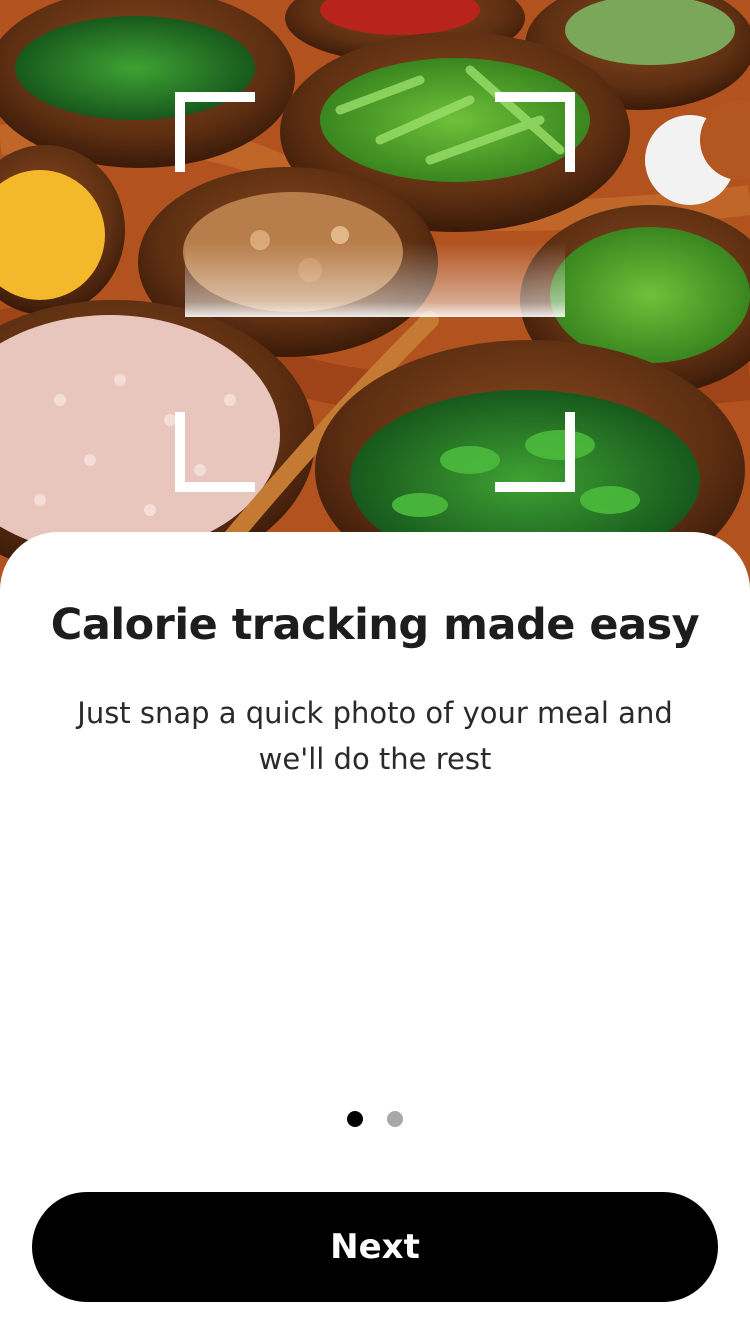 Image resolution: width=750 pixels, height=1334 pixels. Describe the element at coordinates (215, 452) in the screenshot. I see `scan-corner-bottom-left` at that location.